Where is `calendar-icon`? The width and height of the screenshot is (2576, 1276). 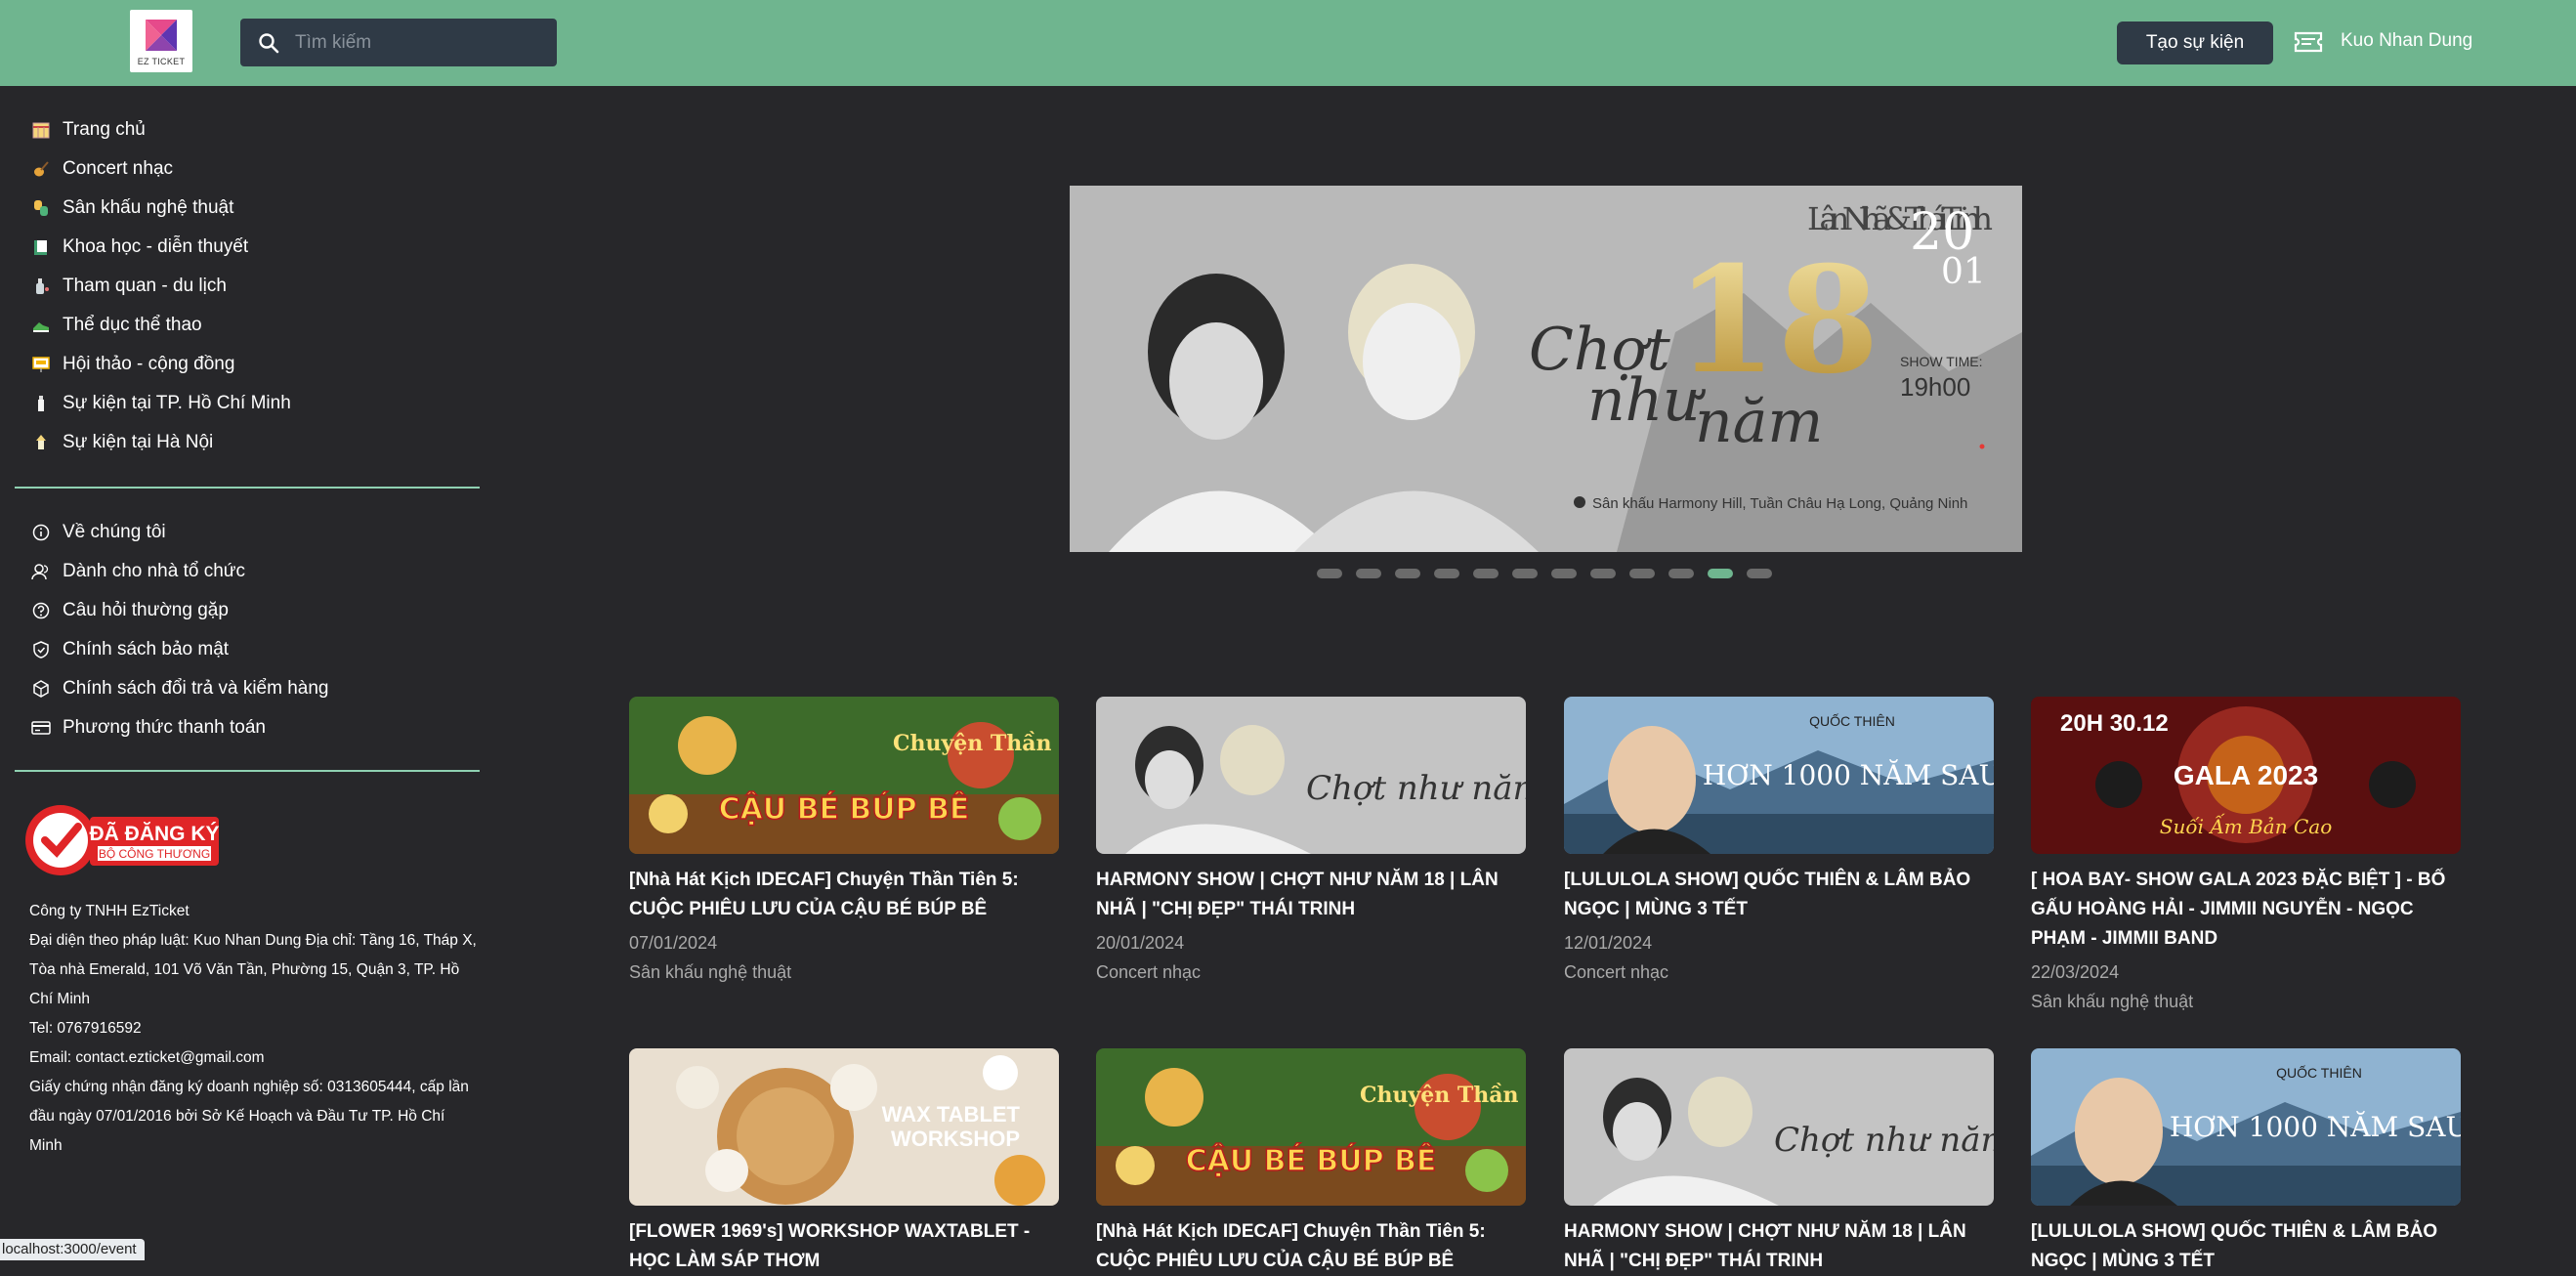 calendar-icon is located at coordinates (41, 130).